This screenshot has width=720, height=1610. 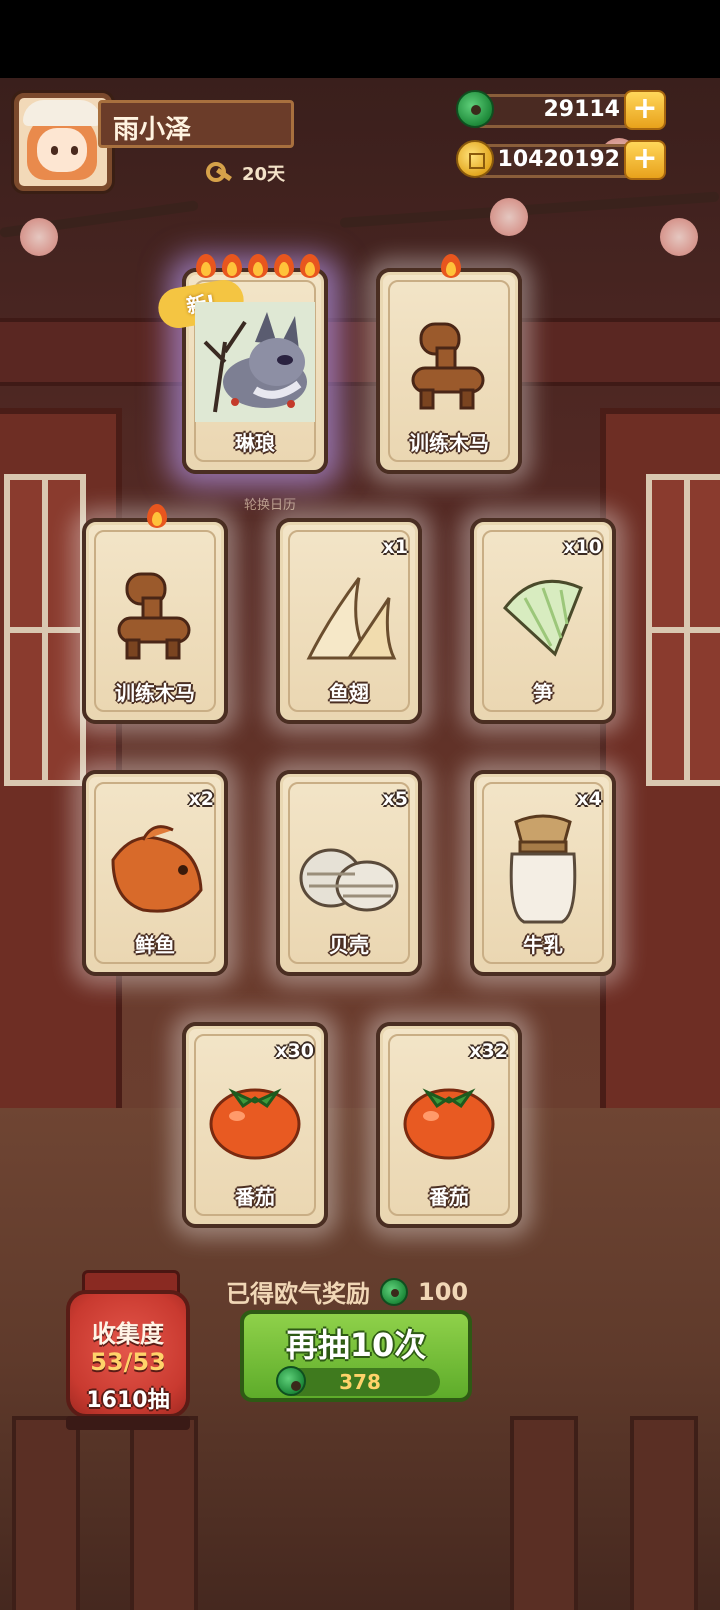 I want to click on rotation-calendar-label: 轮换日历, so click(x=270, y=505).